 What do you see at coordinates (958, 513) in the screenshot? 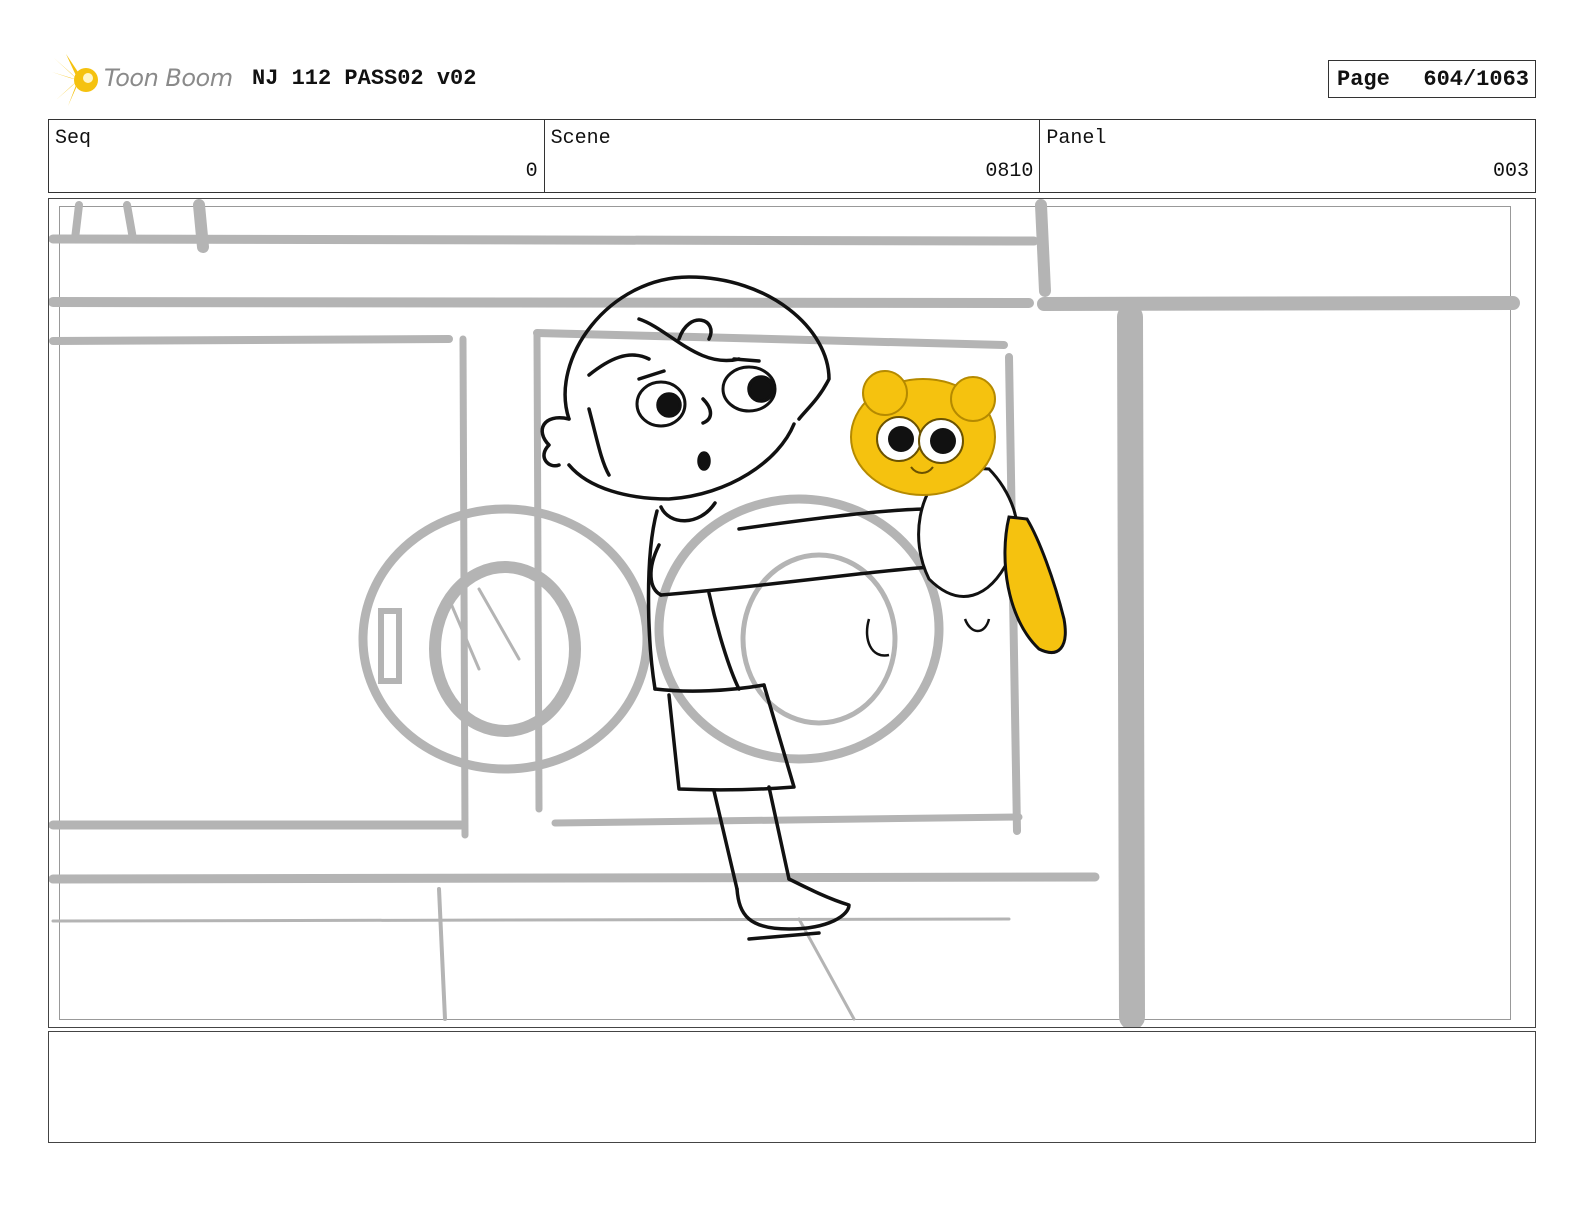
I see `tarsier-toy` at bounding box center [958, 513].